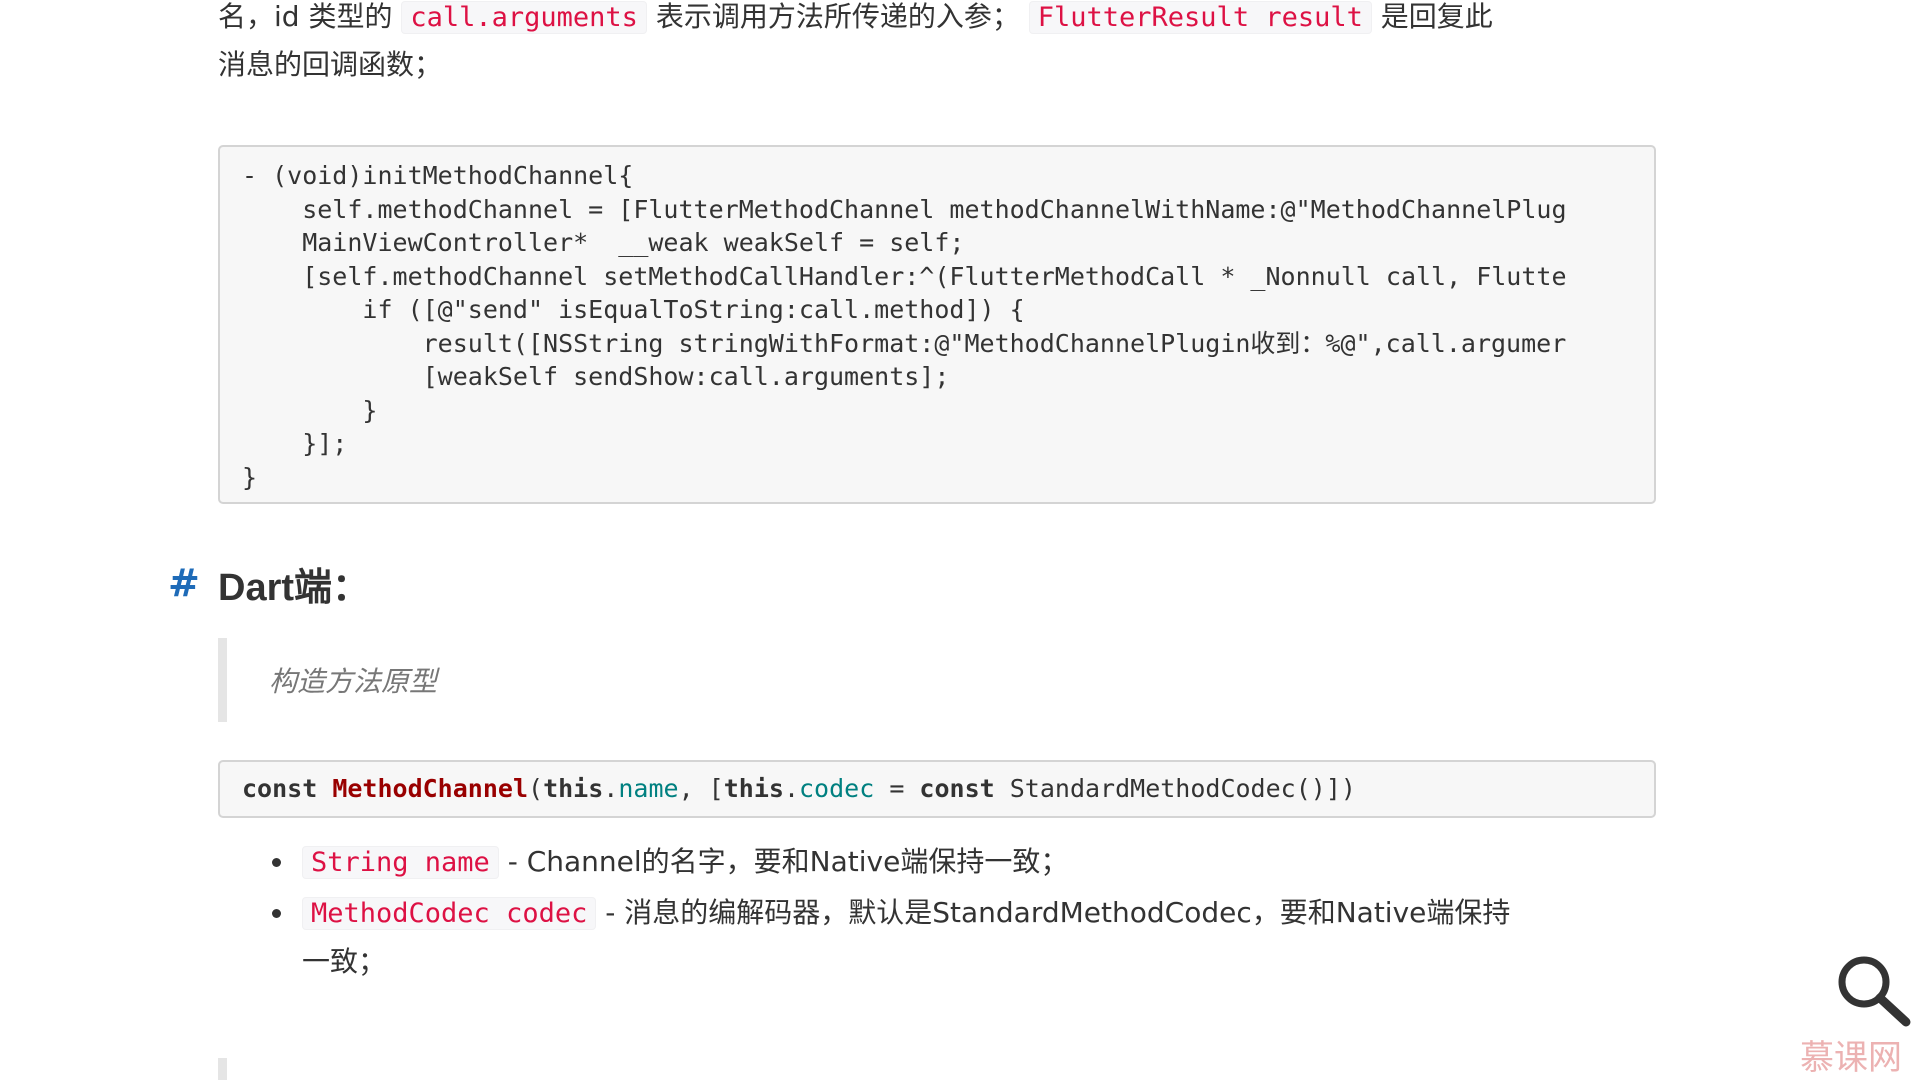 The width and height of the screenshot is (1920, 1080). Describe the element at coordinates (330, 64) in the screenshot. I see `intro-line-2: 消息的回调函数；` at that location.